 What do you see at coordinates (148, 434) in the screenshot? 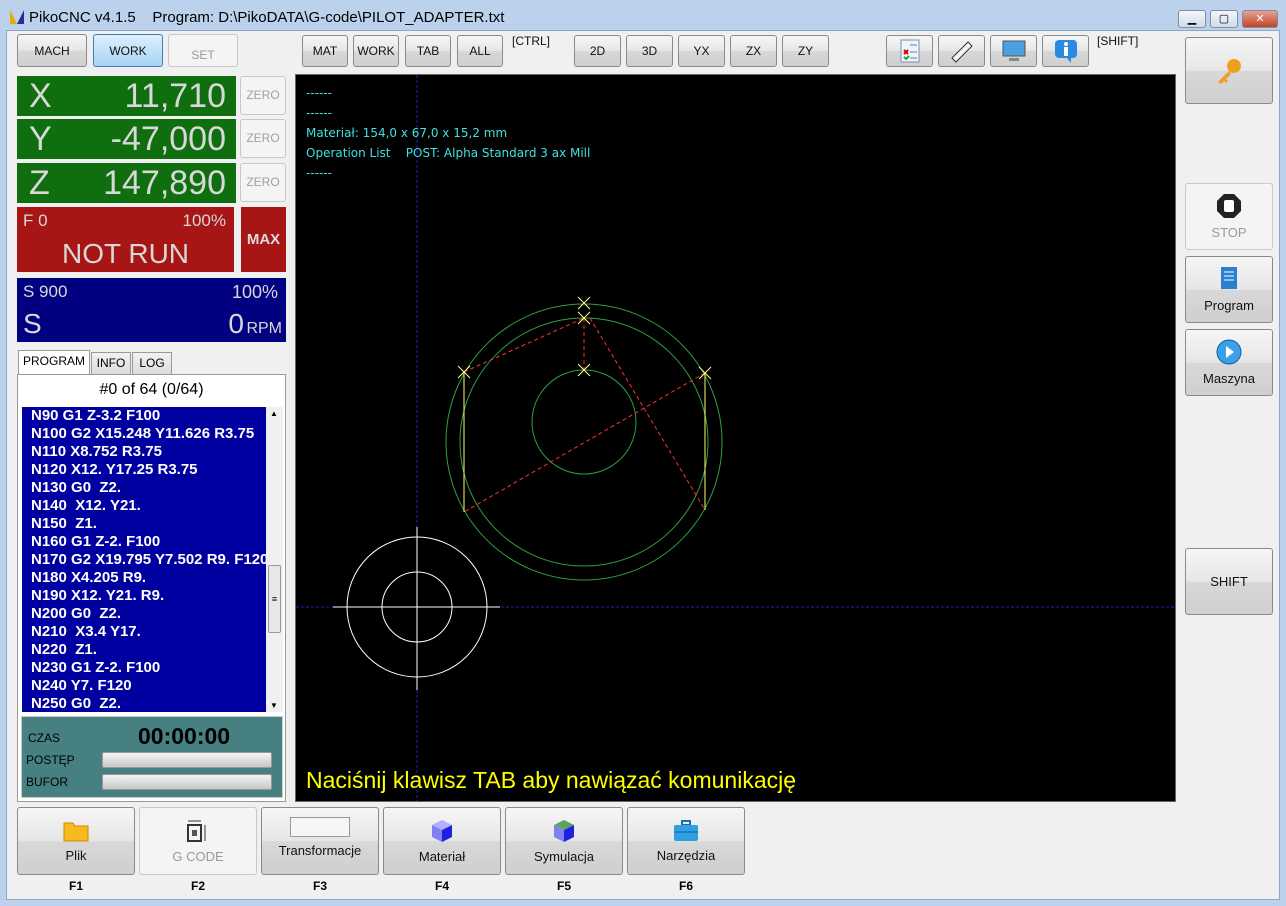
I see `gcode-line: N100 G2 X15.248 Y11.626 R3.75` at bounding box center [148, 434].